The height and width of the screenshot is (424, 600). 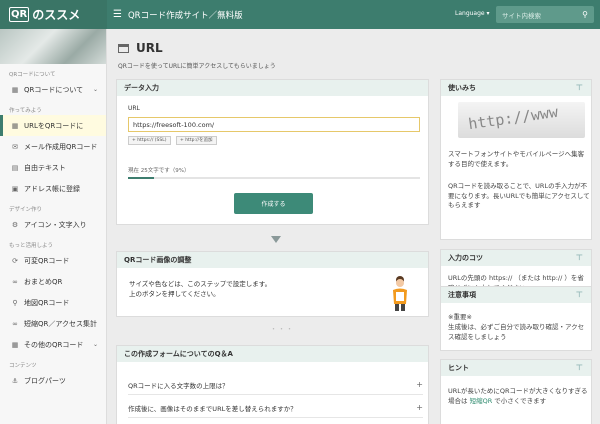 I want to click on sidebar-item-label: URLをQRコードに, so click(x=54, y=125).